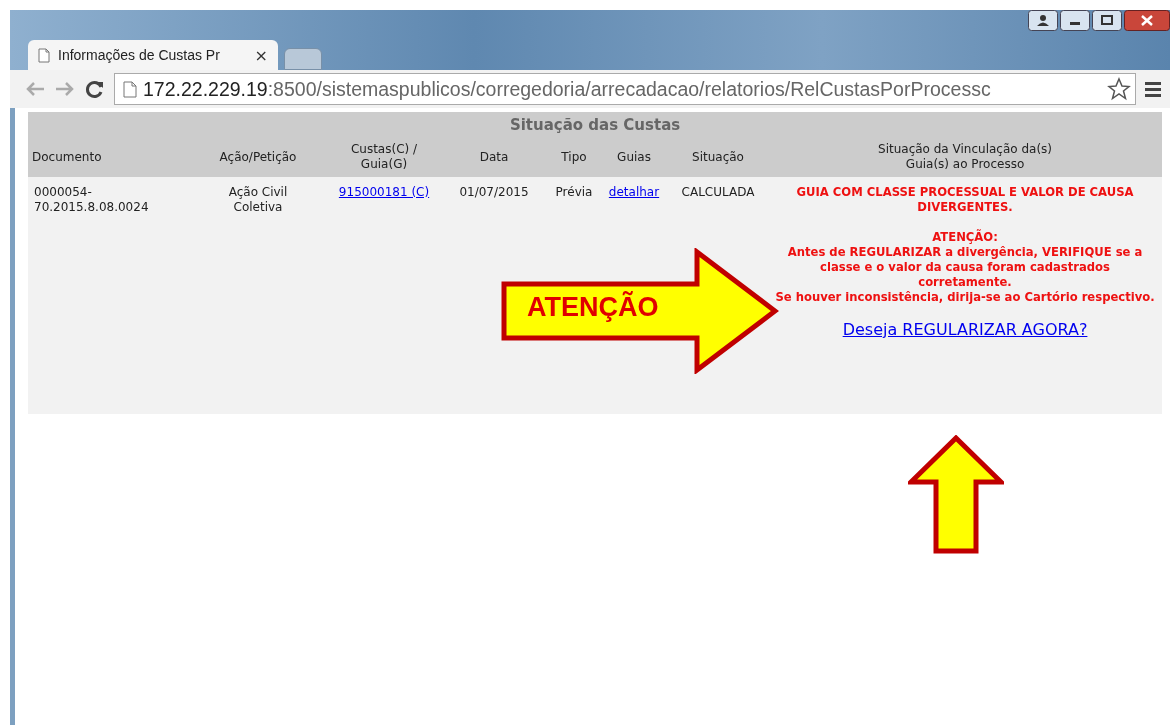 This screenshot has width=1170, height=725. Describe the element at coordinates (139, 55) in the screenshot. I see `tab-title: Informações de Custas Pr` at that location.